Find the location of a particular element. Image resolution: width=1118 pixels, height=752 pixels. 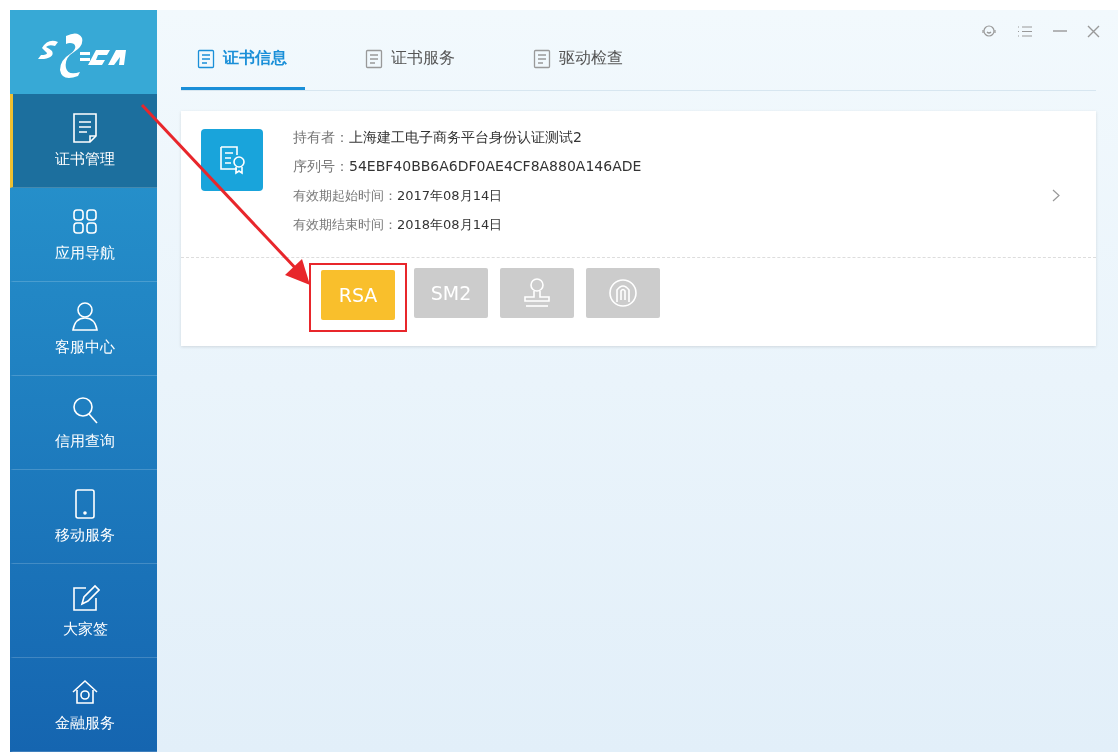

certificate-field: 有效期起始时间：2017年08月14日 is located at coordinates (672, 196).